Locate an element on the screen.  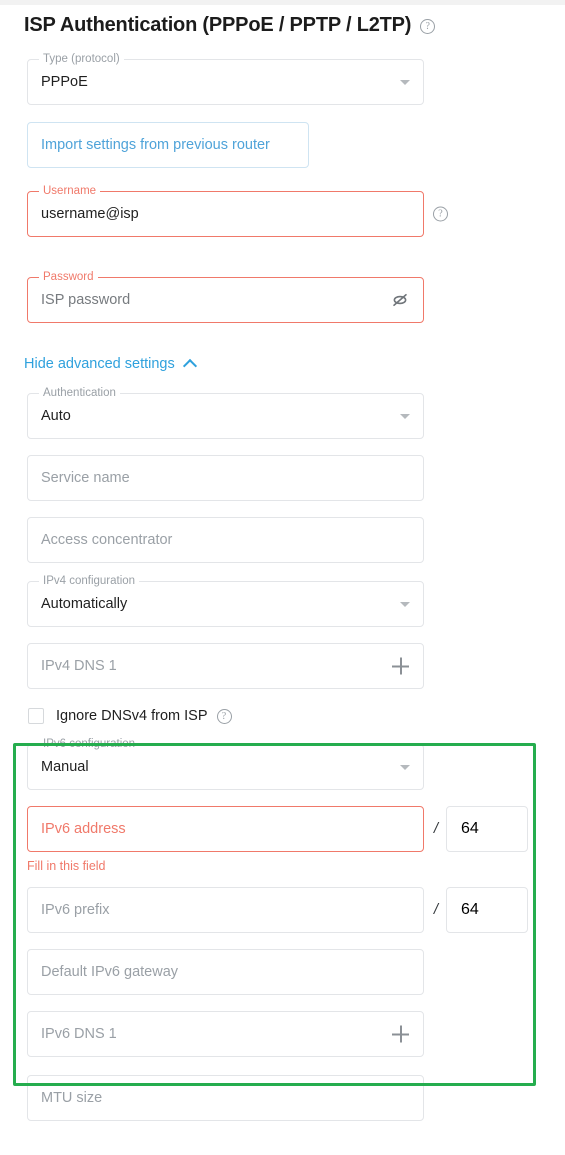
ipv6-prefix-row: IPv6 prefix / 64 is located at coordinates (282, 910).